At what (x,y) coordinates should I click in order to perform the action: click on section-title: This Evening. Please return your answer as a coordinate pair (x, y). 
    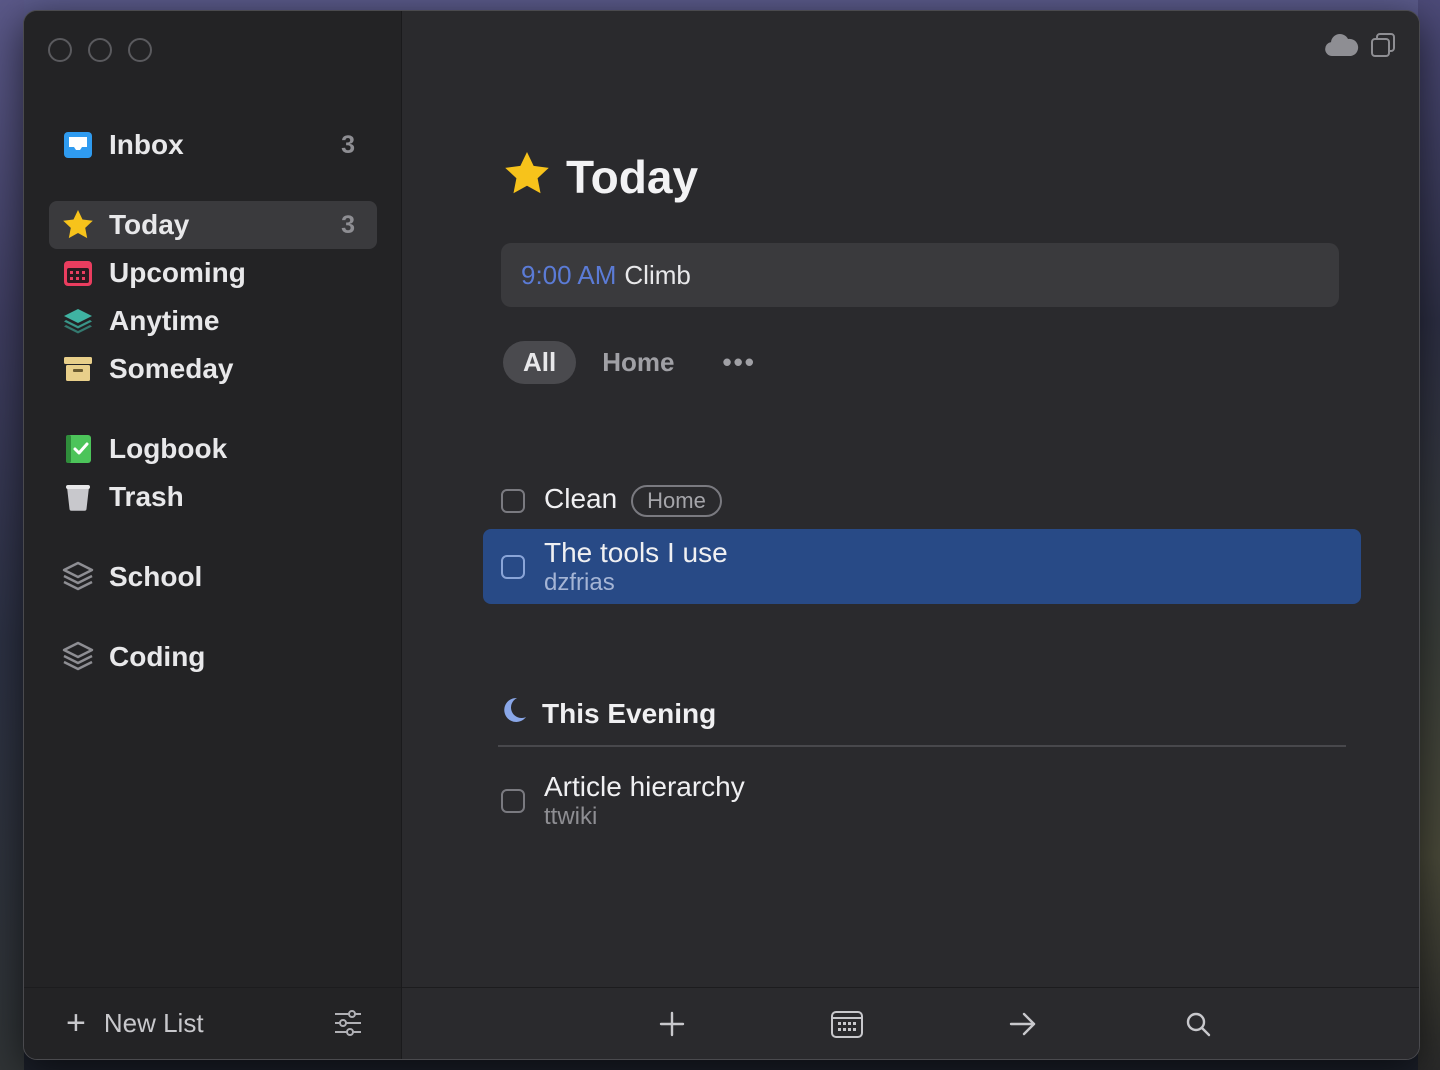
    Looking at the image, I should click on (629, 713).